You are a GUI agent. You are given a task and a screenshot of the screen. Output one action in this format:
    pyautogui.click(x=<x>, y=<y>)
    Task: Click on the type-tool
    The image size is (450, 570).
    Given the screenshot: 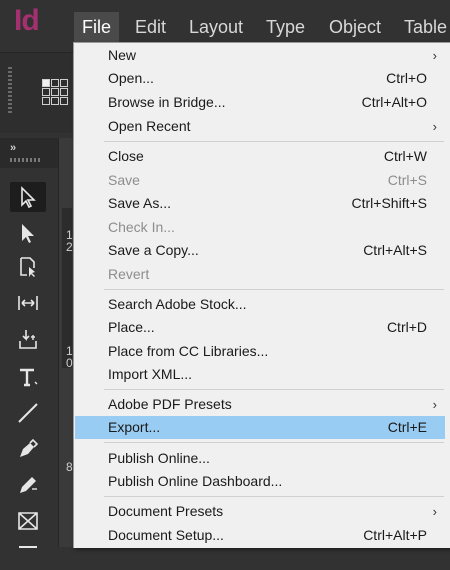 What is the action you would take?
    pyautogui.click(x=28, y=377)
    